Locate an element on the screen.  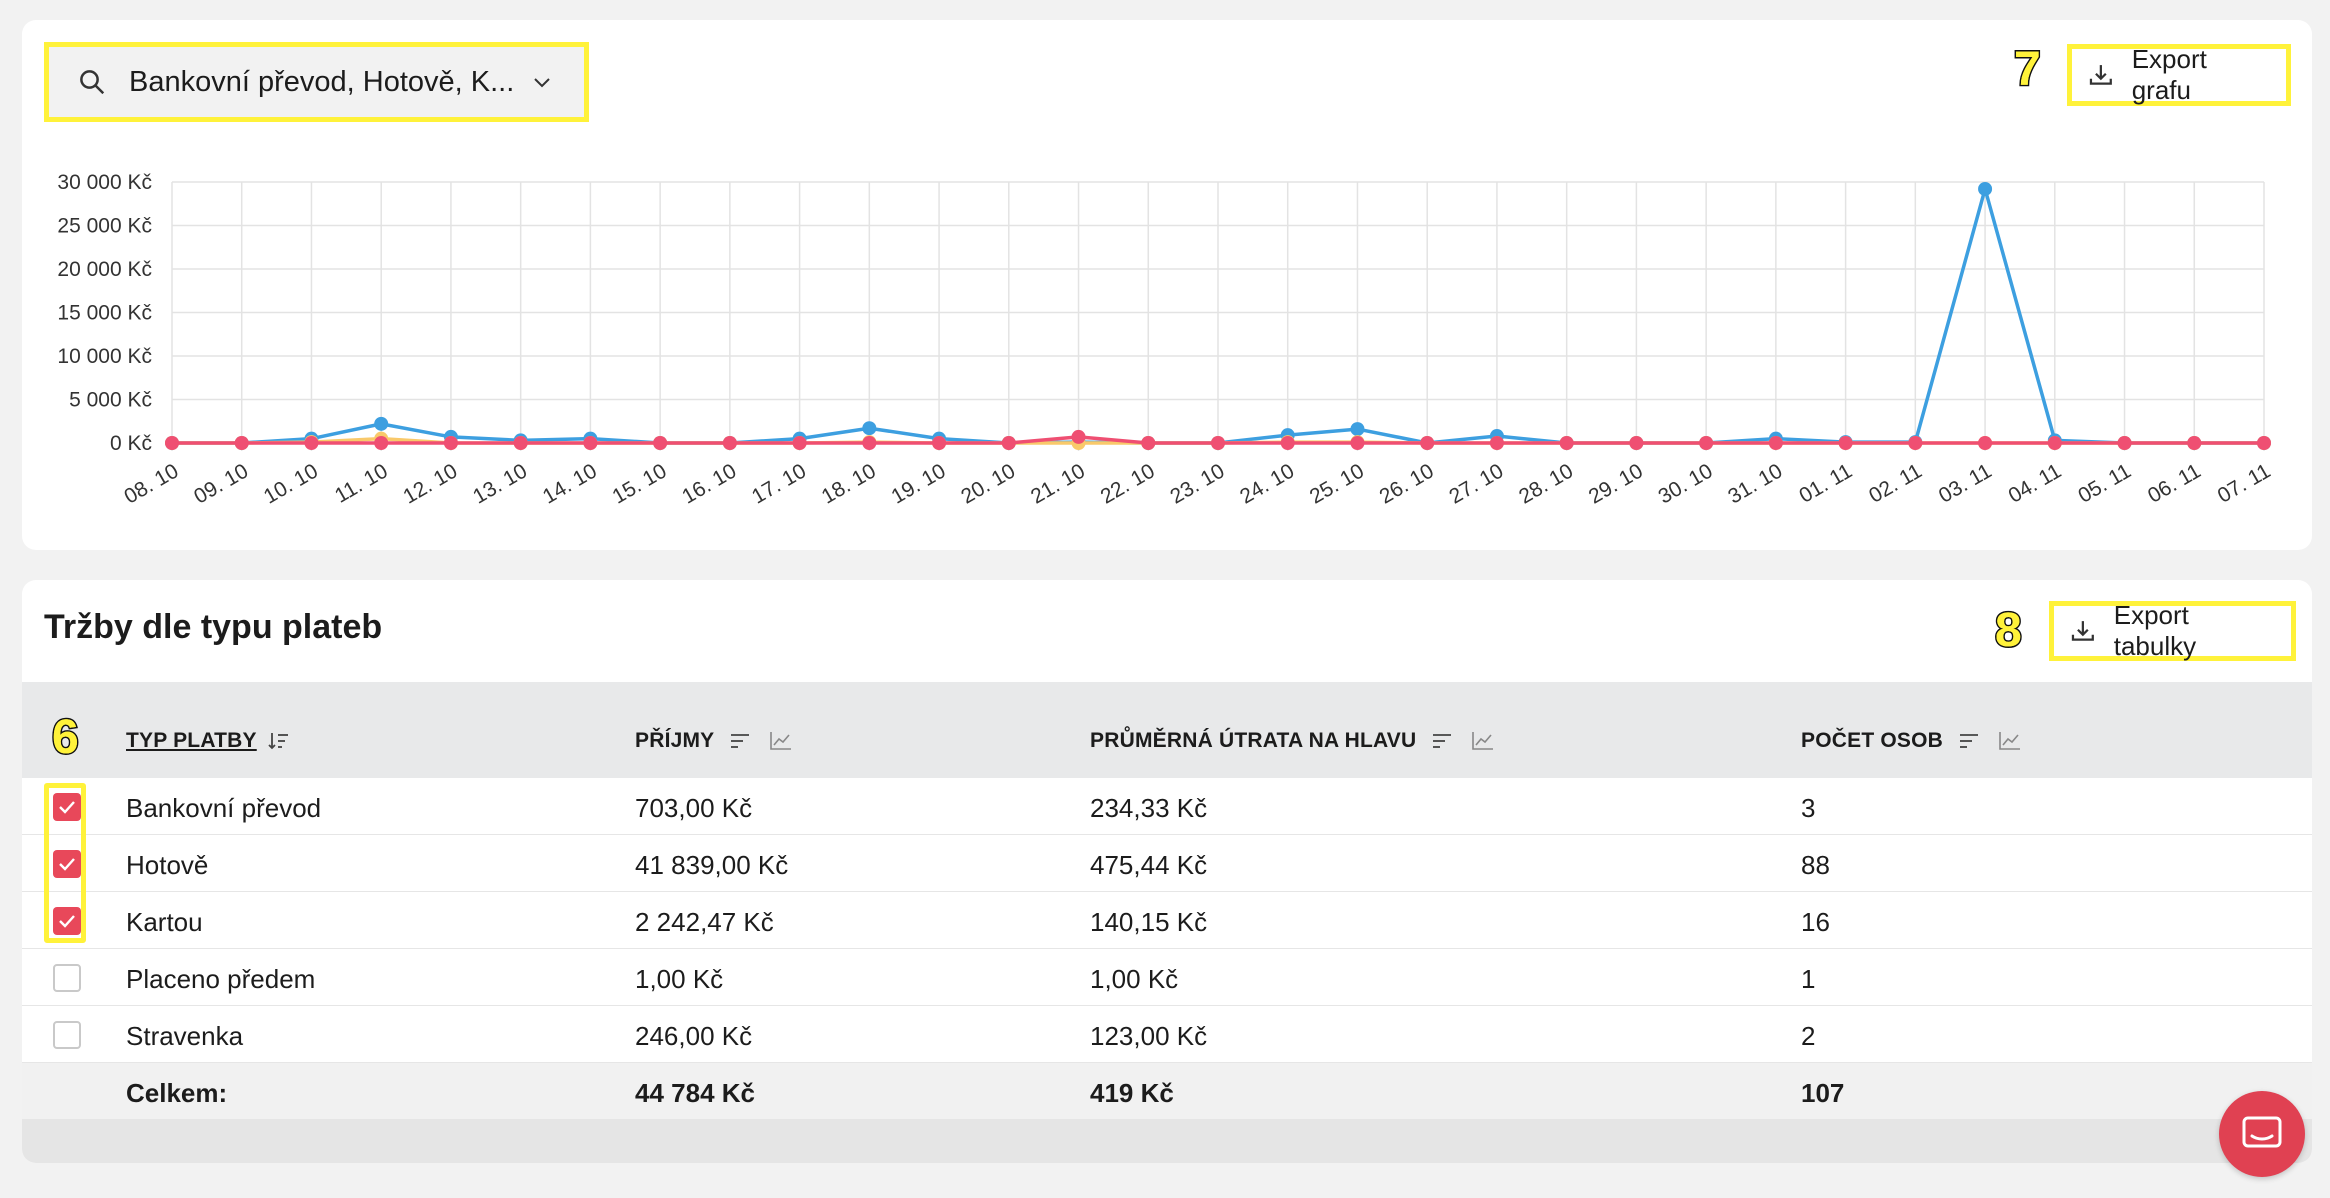
section-title: Tržby dle typu plateb is located at coordinates (213, 627).